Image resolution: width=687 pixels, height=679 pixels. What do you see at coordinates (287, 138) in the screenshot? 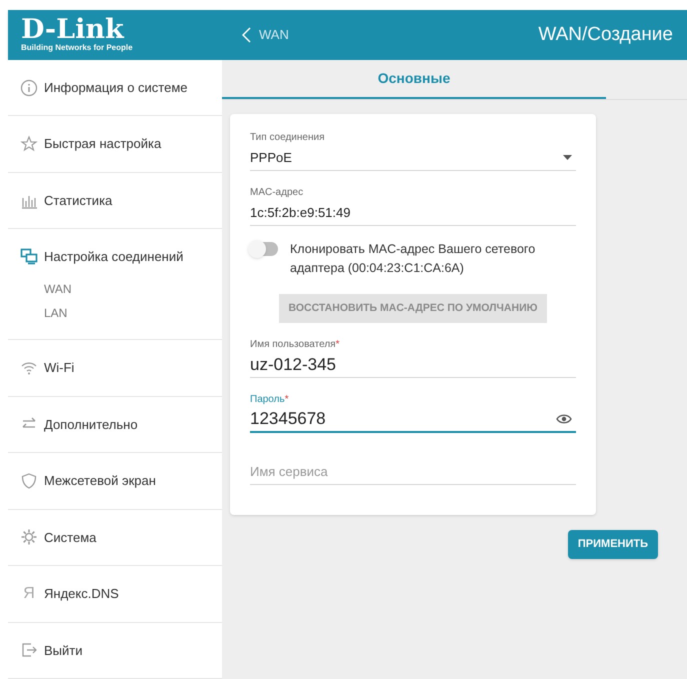
I see `field-label: Тип соединения` at bounding box center [287, 138].